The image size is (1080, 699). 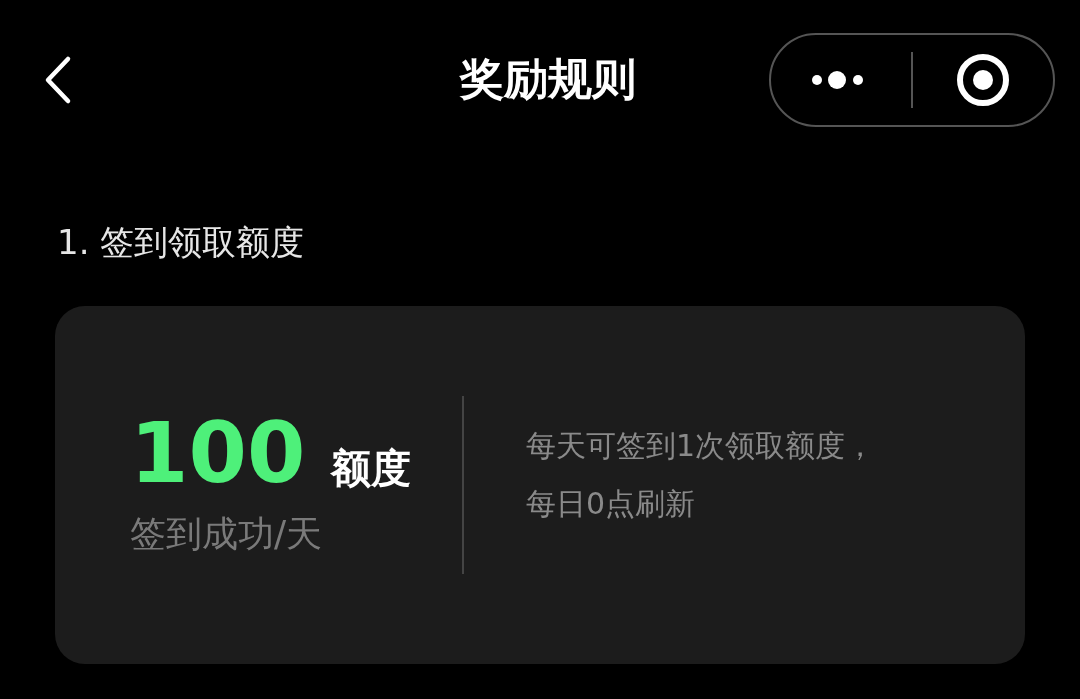 What do you see at coordinates (701, 475) in the screenshot?
I see `reward-description: 每天可签到1次领取额度，每日0点刷新` at bounding box center [701, 475].